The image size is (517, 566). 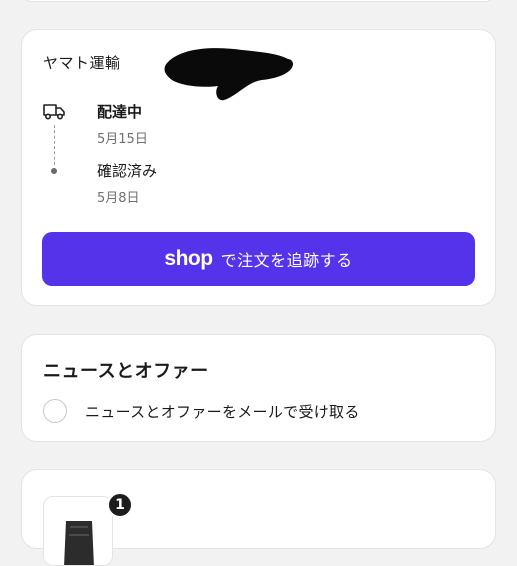 I want to click on delivery-truck-icon, so click(x=54, y=112).